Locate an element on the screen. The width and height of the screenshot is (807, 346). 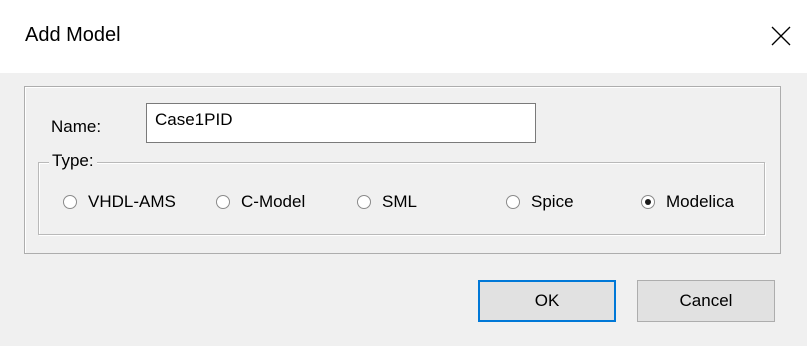
name-label: Name: is located at coordinates (76, 126).